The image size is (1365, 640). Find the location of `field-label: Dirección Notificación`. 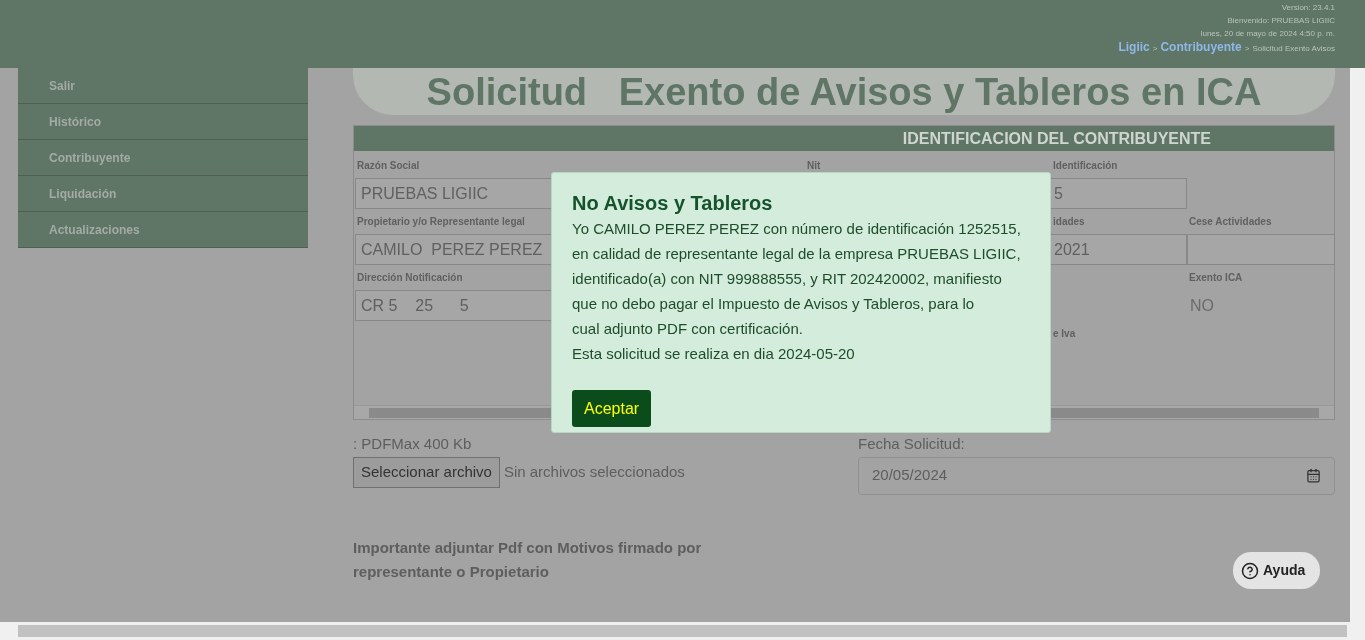

field-label: Dirección Notificación is located at coordinates (410, 278).